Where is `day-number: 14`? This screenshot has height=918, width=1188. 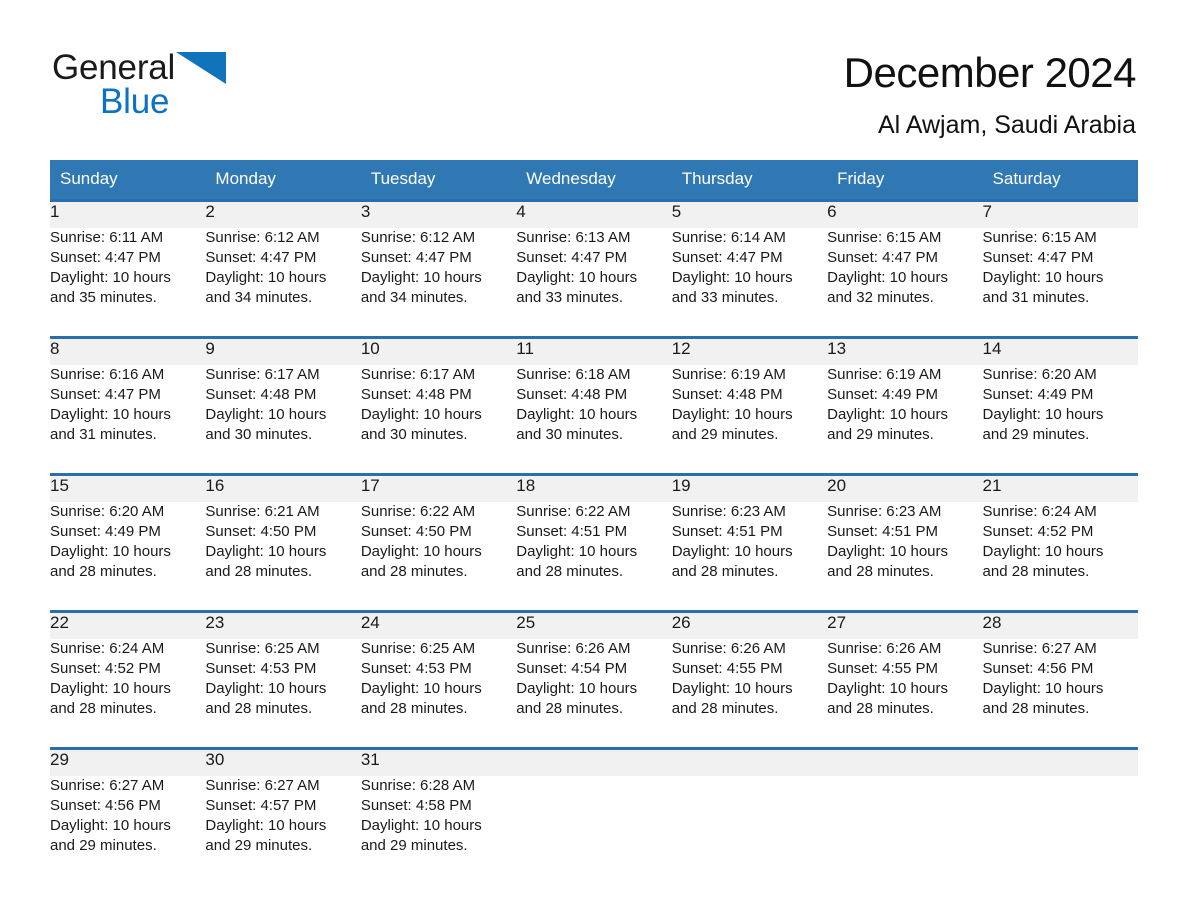 day-number: 14 is located at coordinates (1060, 352).